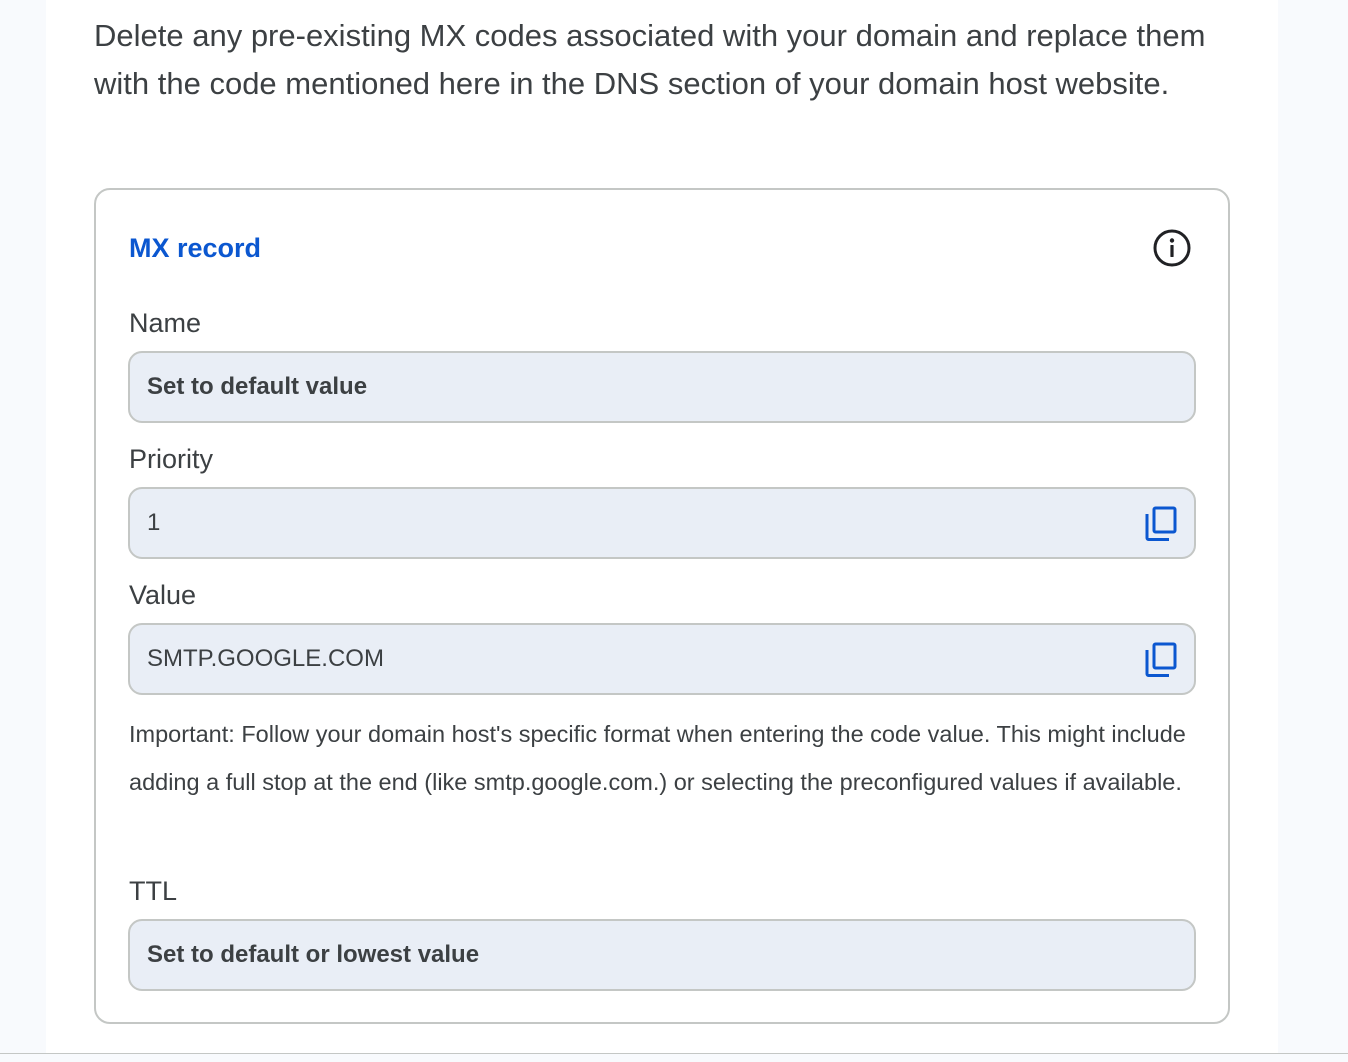  I want to click on copy-value-button, so click(1161, 660).